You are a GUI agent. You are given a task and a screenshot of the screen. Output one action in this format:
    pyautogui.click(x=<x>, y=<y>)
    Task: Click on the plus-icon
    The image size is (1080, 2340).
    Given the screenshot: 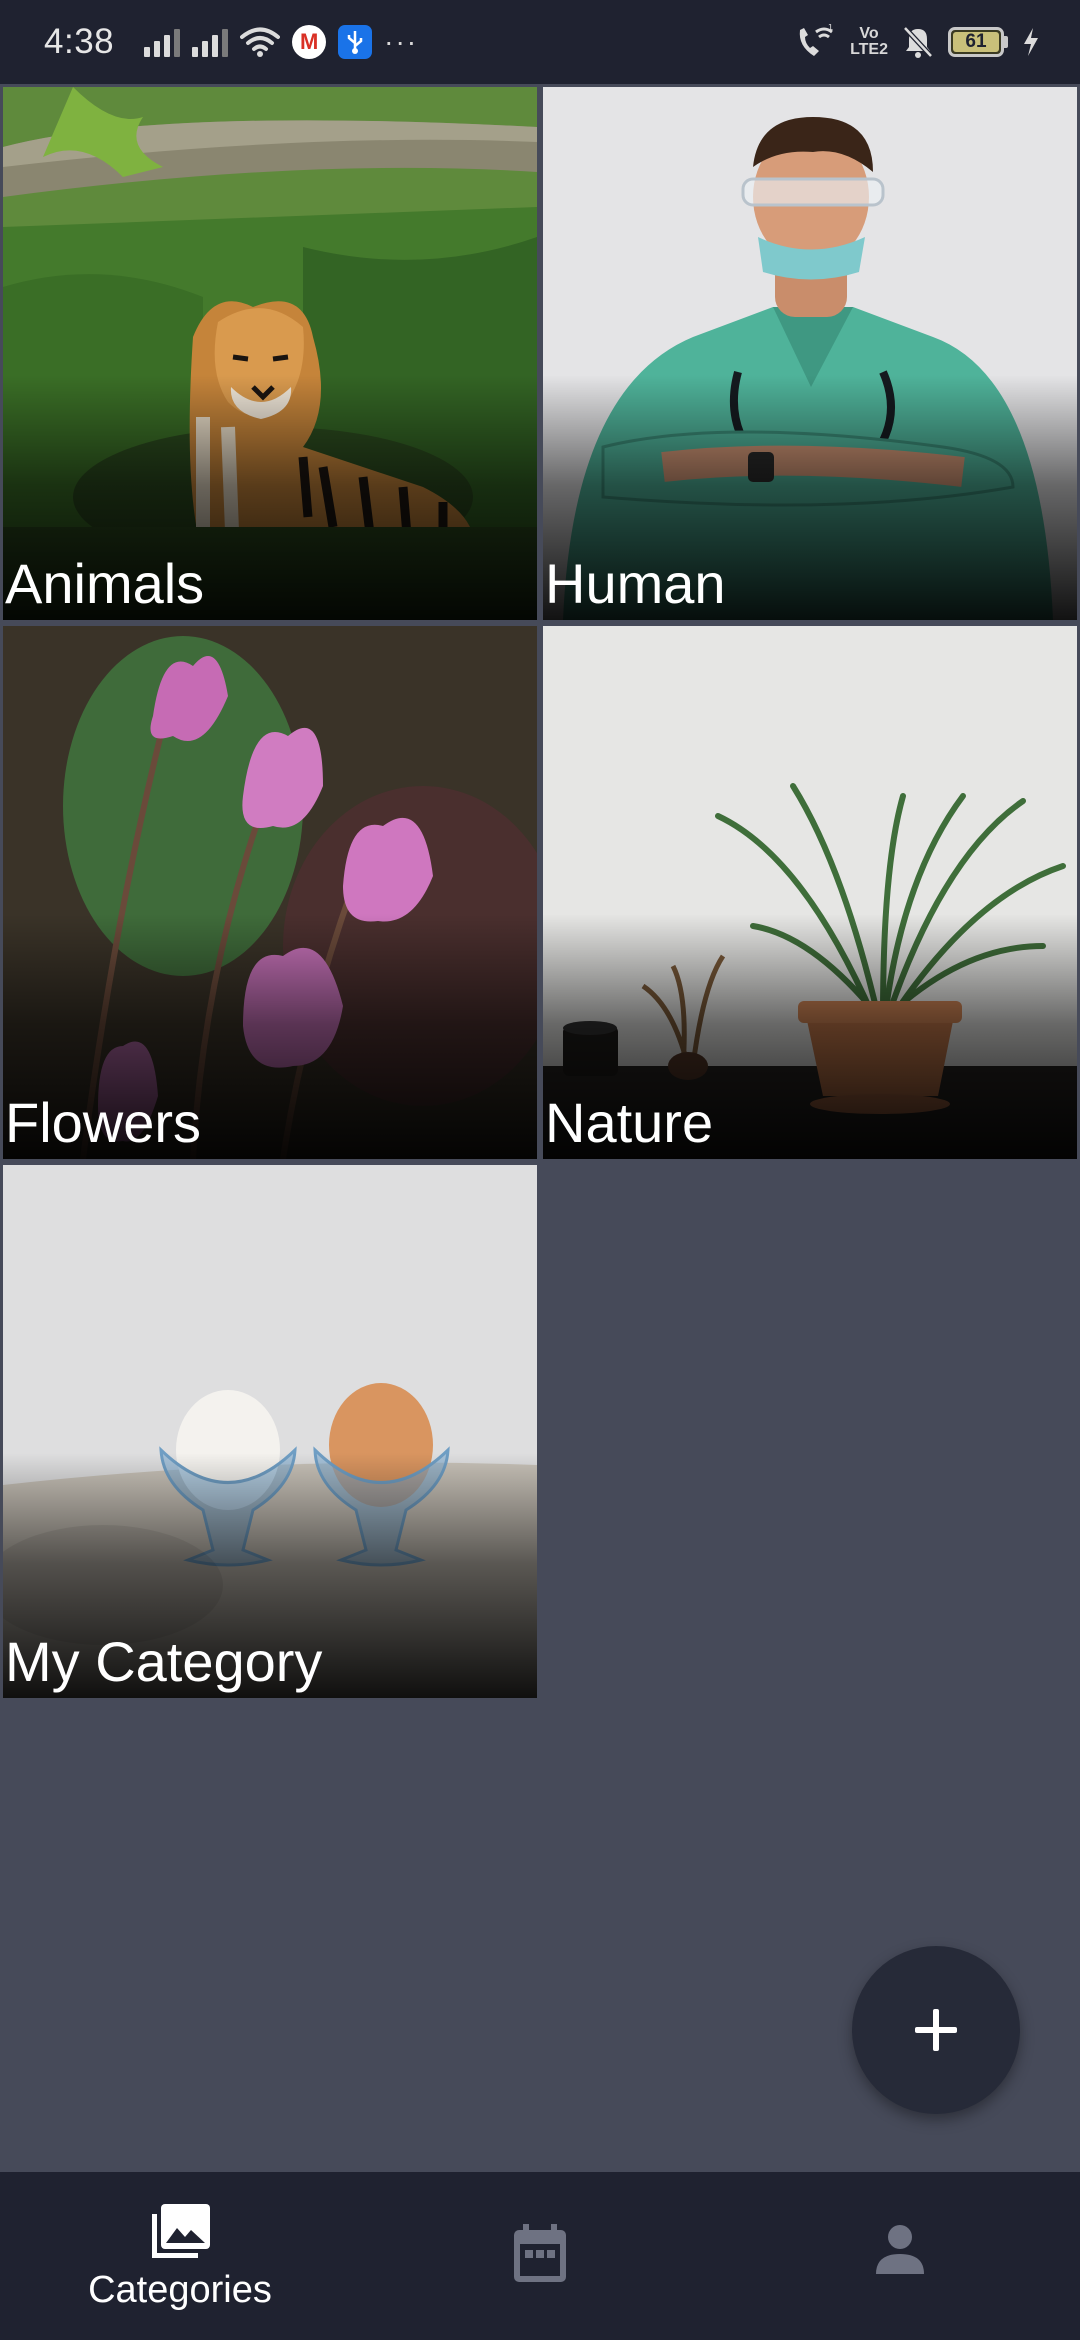 What is the action you would take?
    pyautogui.click(x=936, y=2030)
    